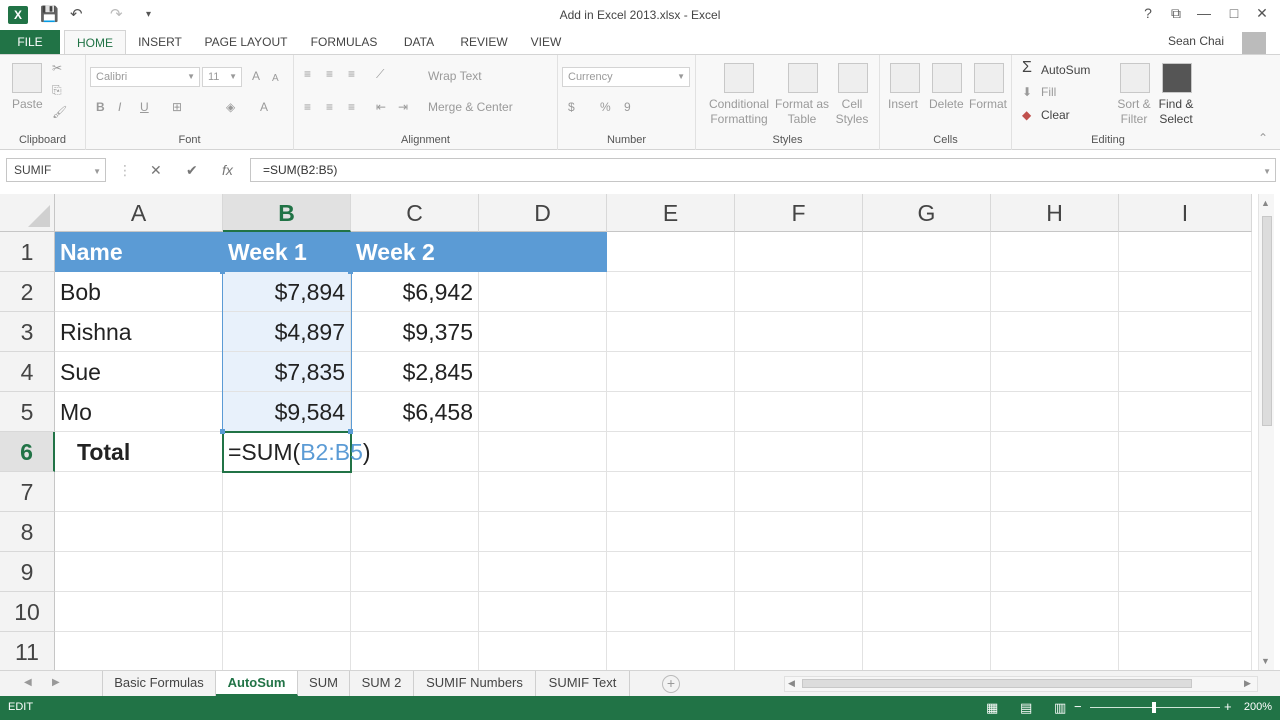 Image resolution: width=1280 pixels, height=720 pixels. I want to click on fill-button: Fill, so click(1048, 92).